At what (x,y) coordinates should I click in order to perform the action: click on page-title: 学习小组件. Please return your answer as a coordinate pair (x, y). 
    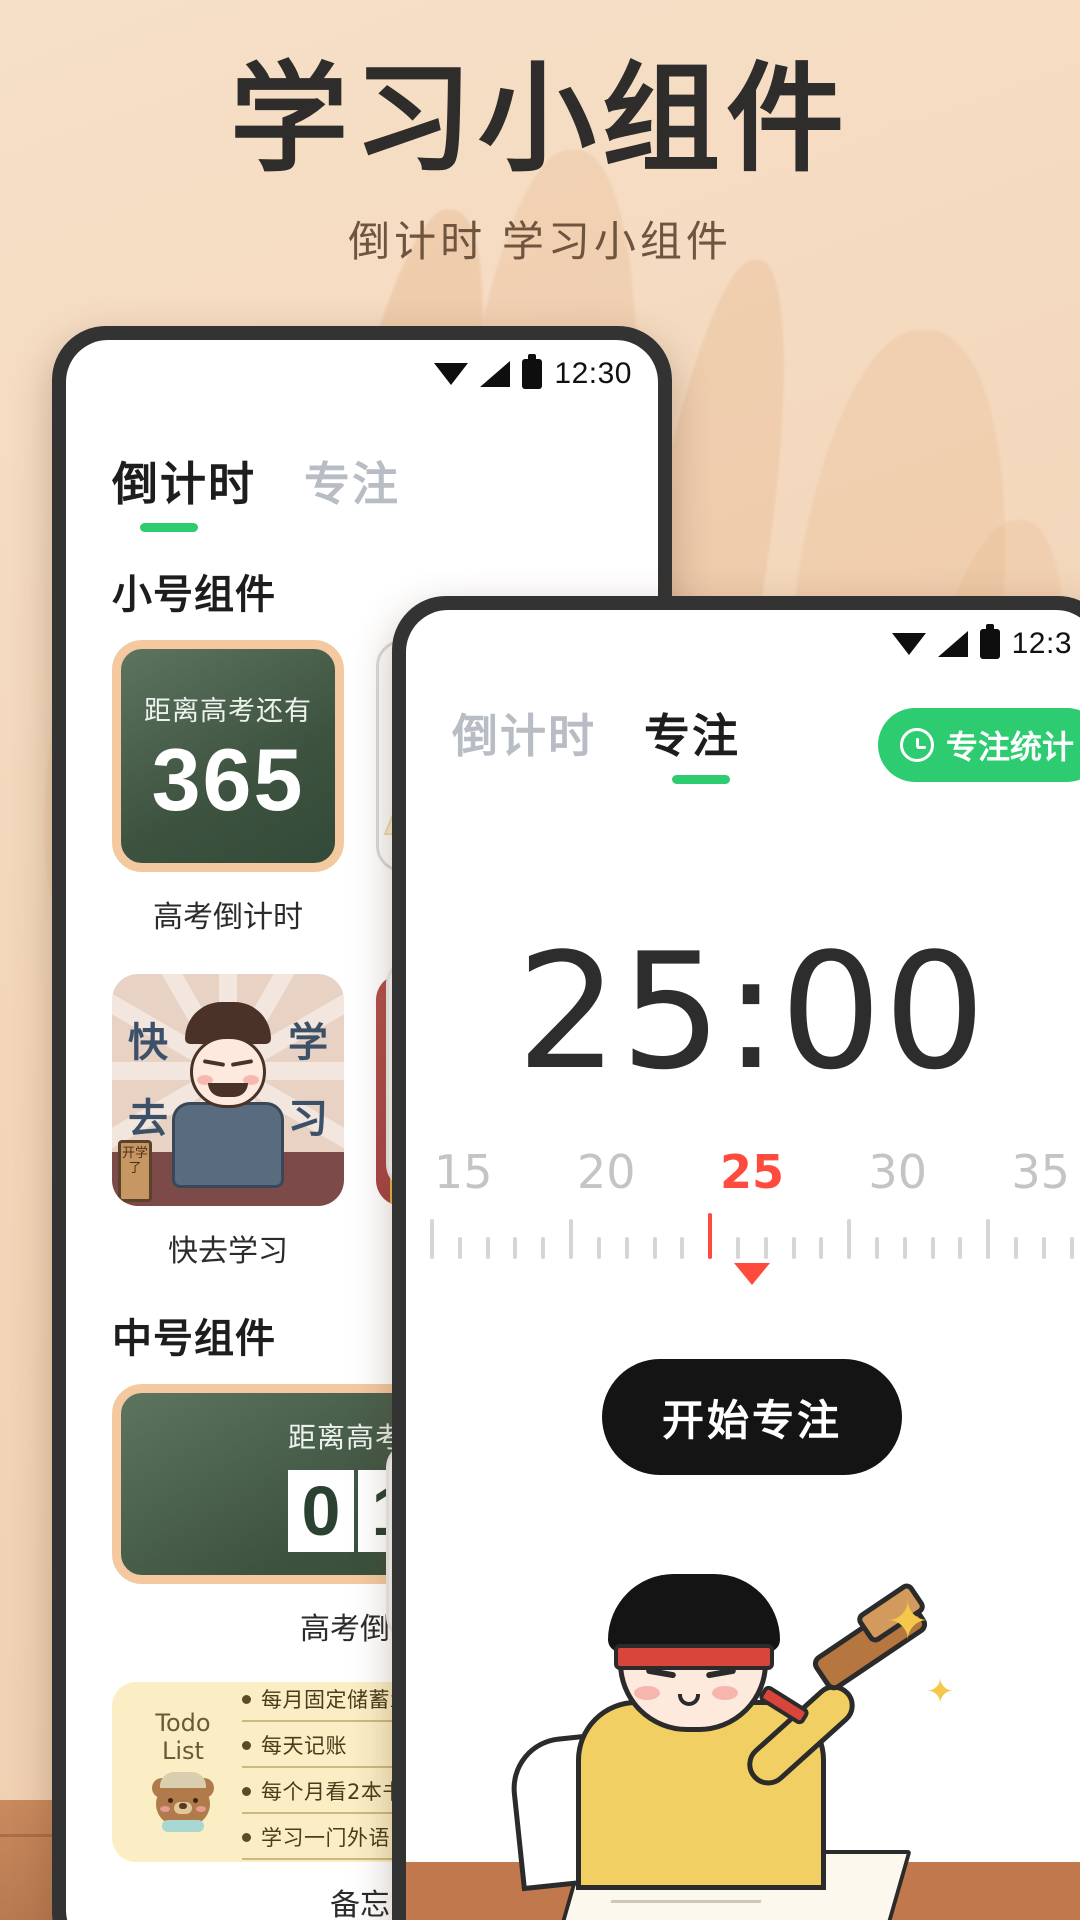
    Looking at the image, I should click on (539, 119).